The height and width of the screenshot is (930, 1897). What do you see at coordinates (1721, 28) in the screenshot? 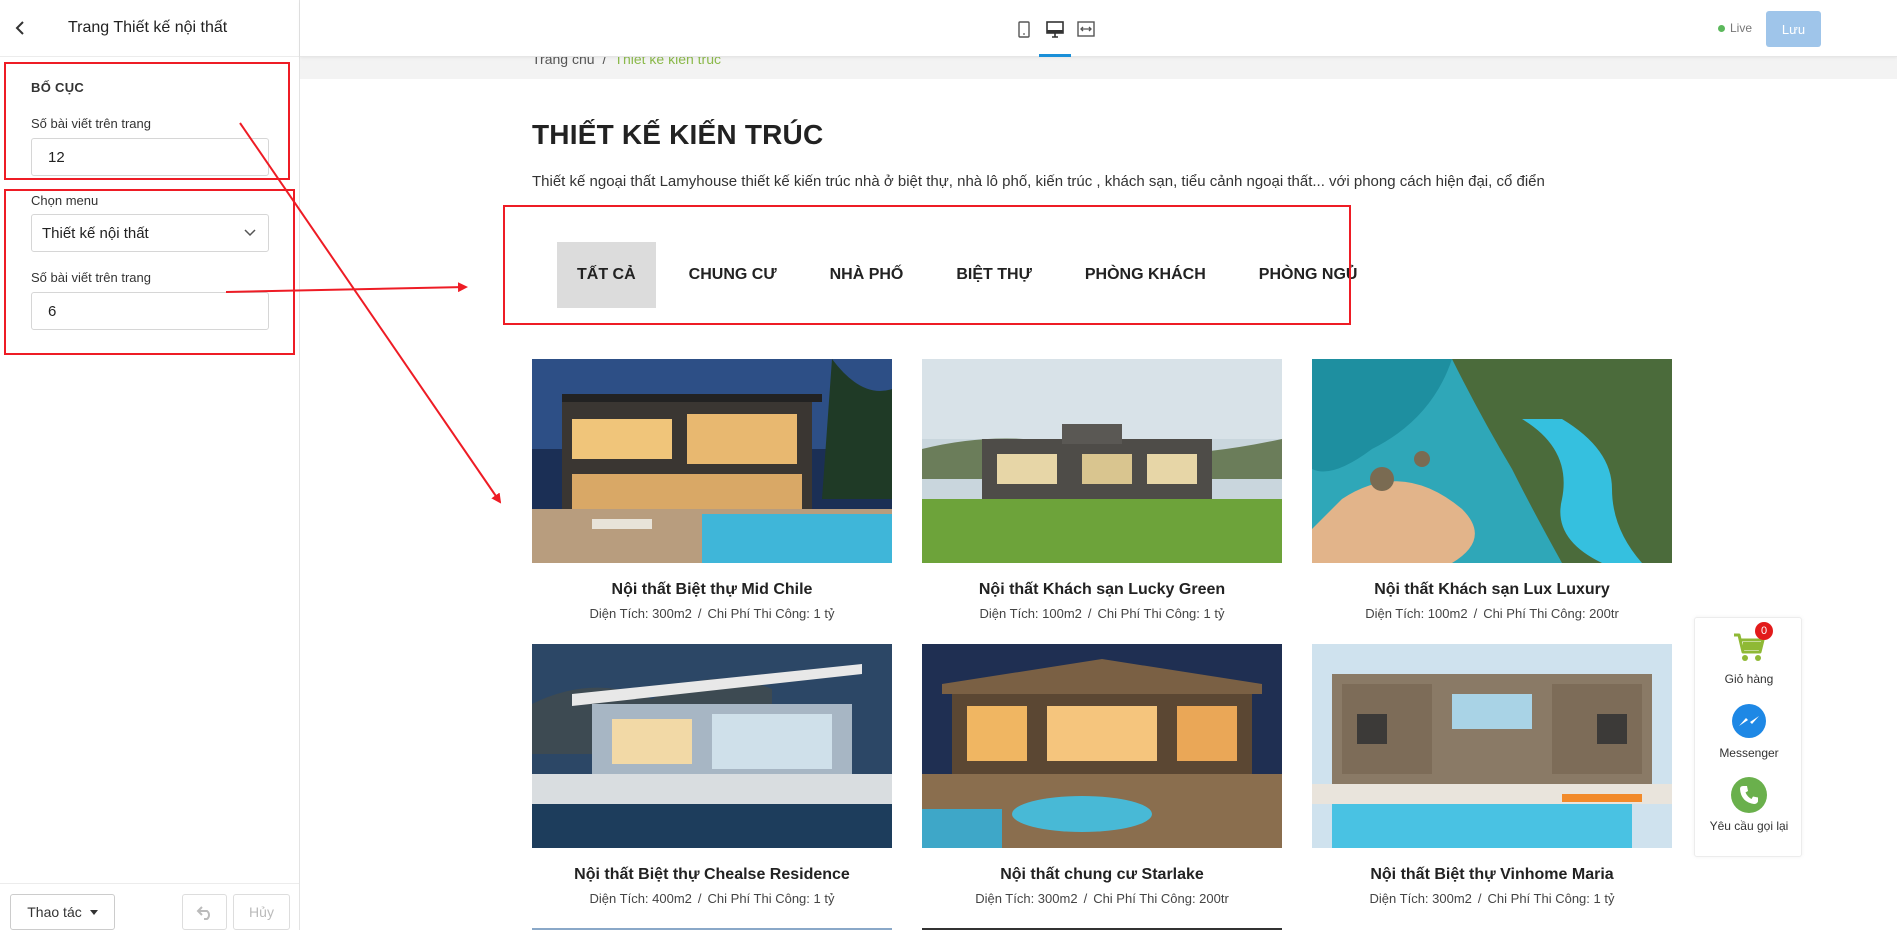
I see `live-dot` at bounding box center [1721, 28].